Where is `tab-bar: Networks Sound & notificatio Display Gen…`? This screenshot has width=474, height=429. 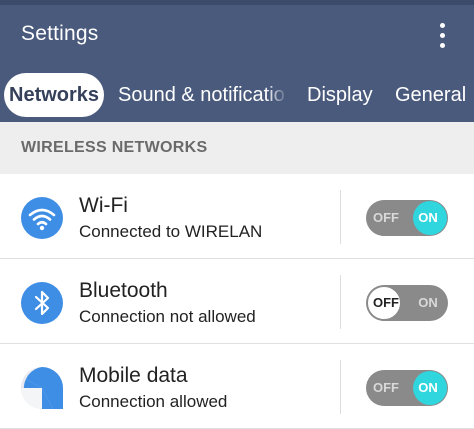 tab-bar: Networks Sound & notificatio Display Gen… is located at coordinates (237, 95).